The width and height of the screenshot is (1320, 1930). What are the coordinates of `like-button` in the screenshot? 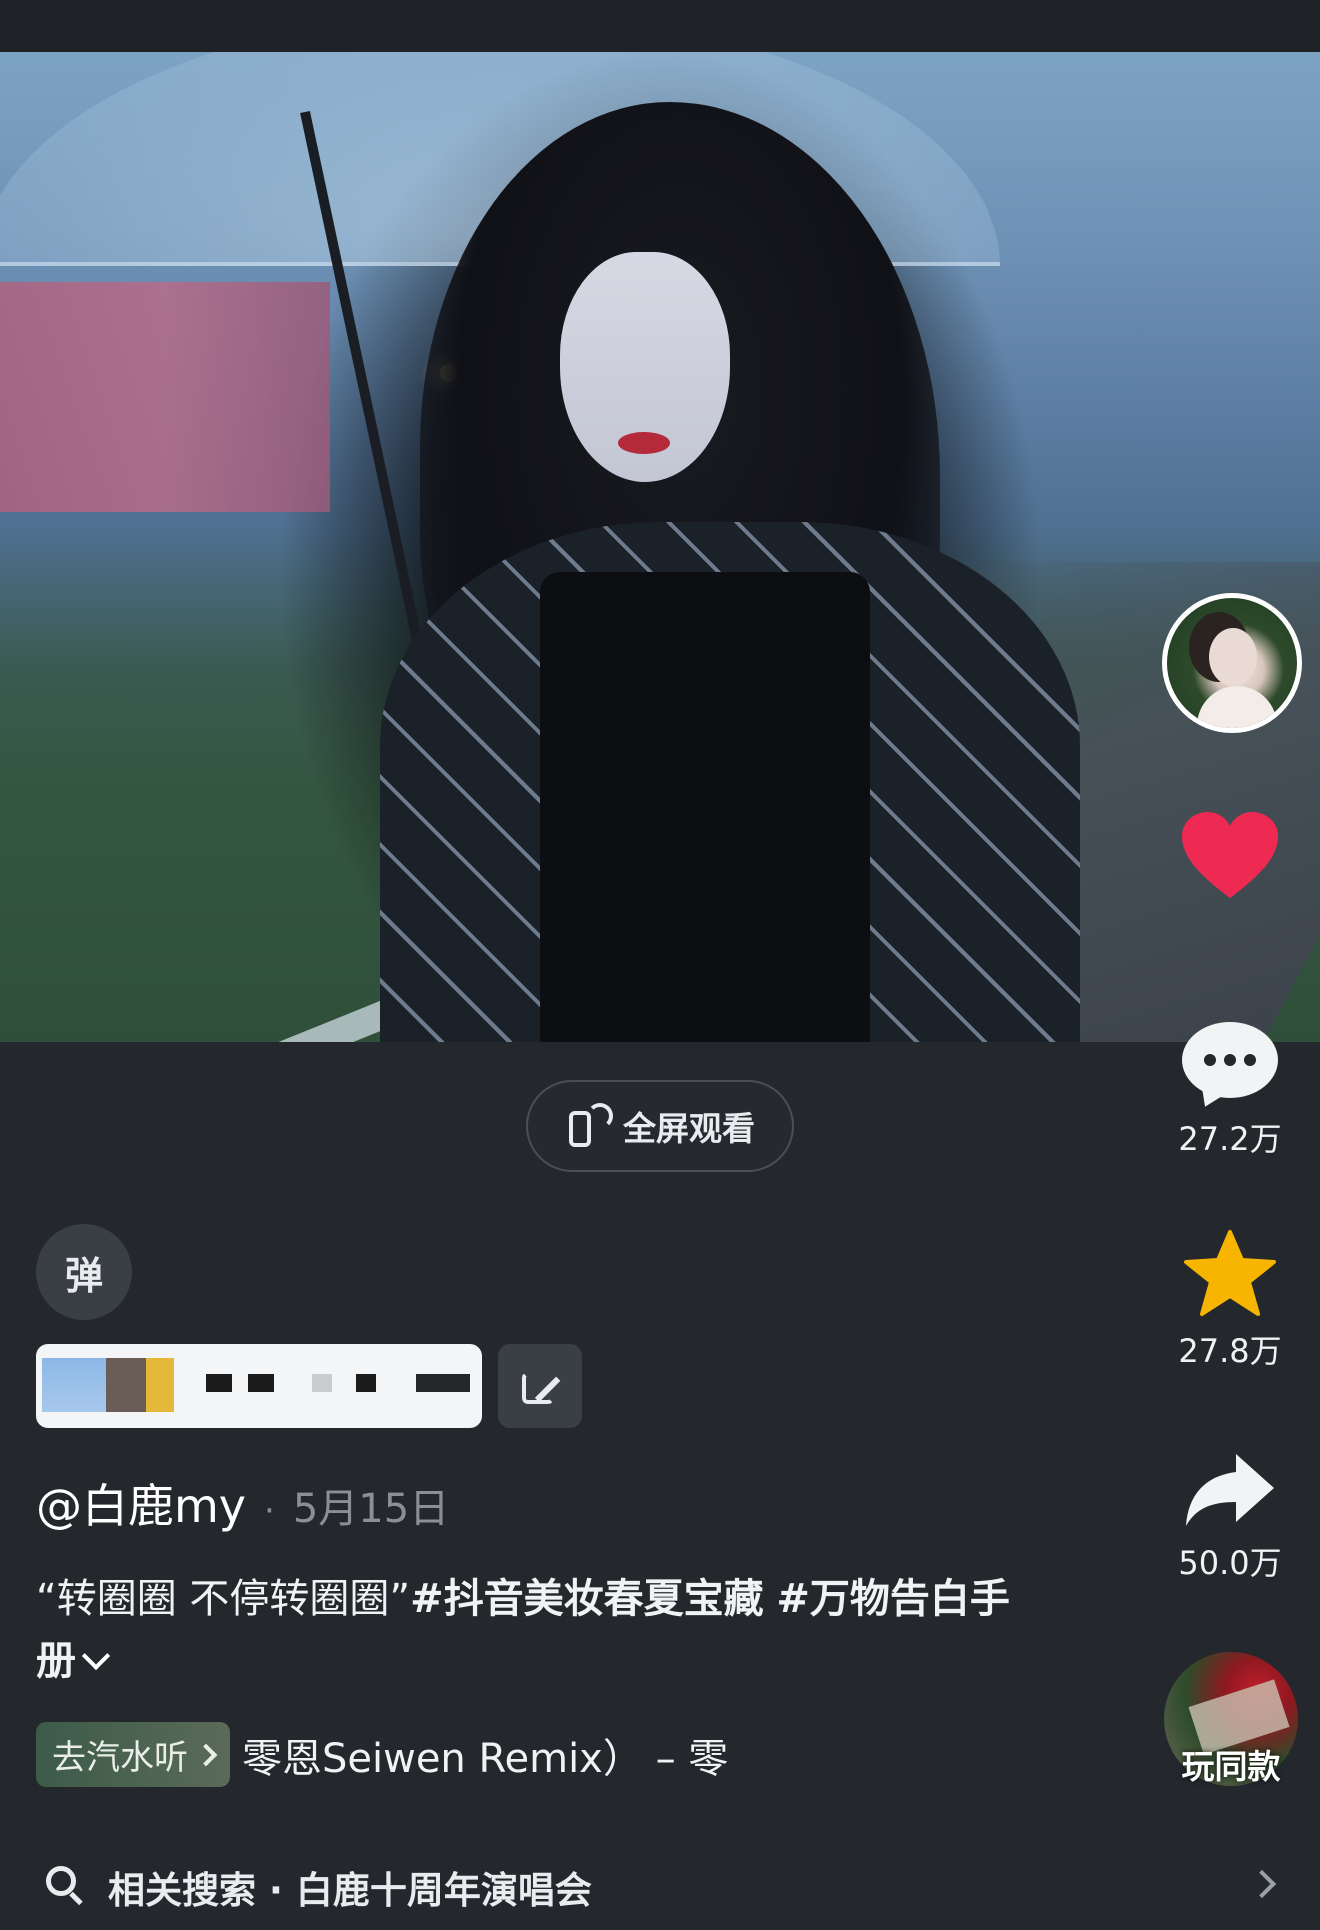 It's located at (1230, 856).